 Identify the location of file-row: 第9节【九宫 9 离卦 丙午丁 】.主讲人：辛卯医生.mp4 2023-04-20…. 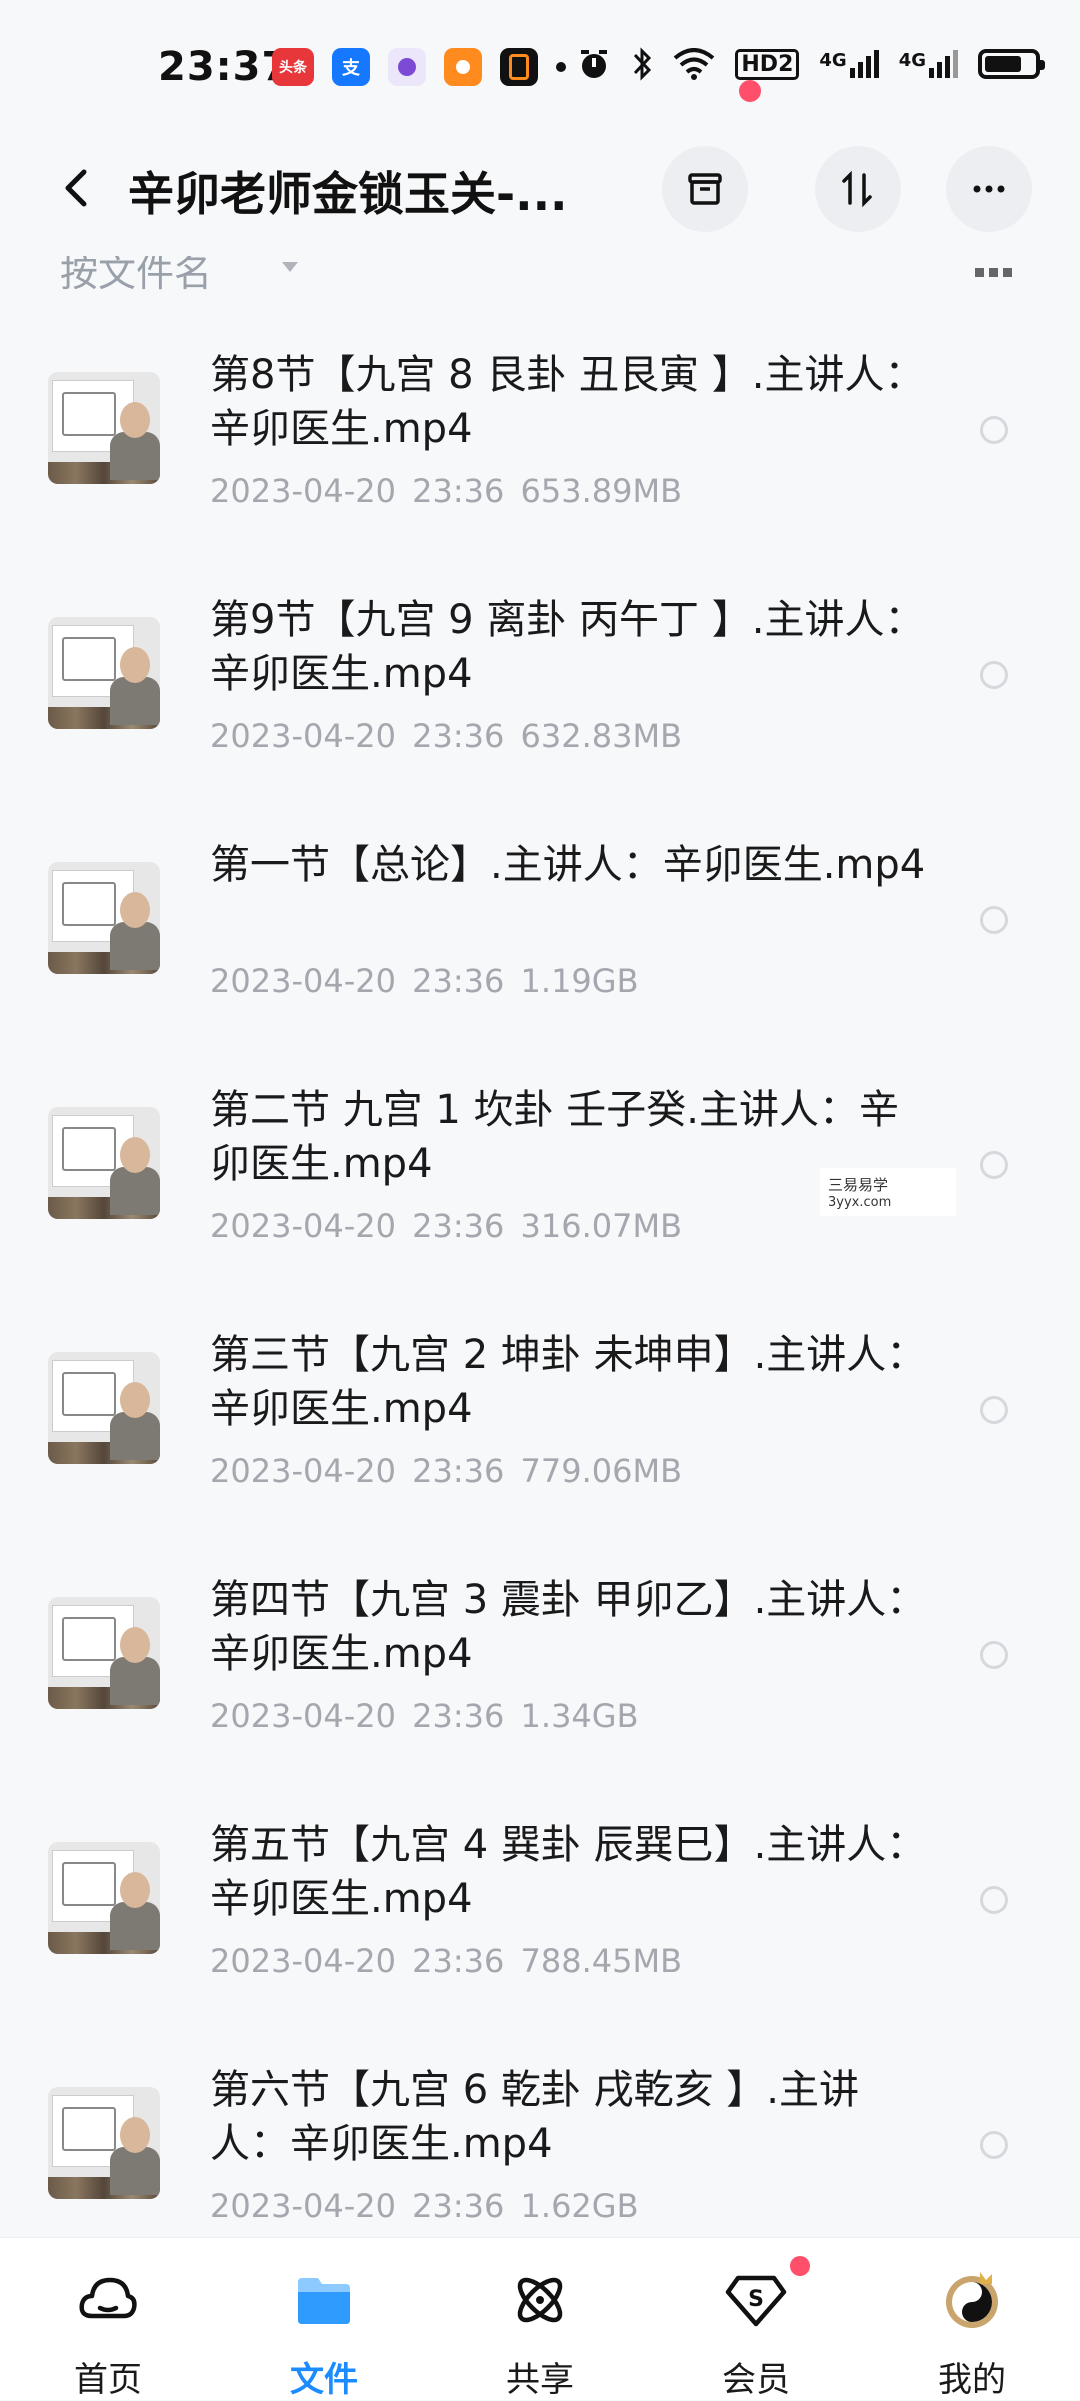
(540, 677).